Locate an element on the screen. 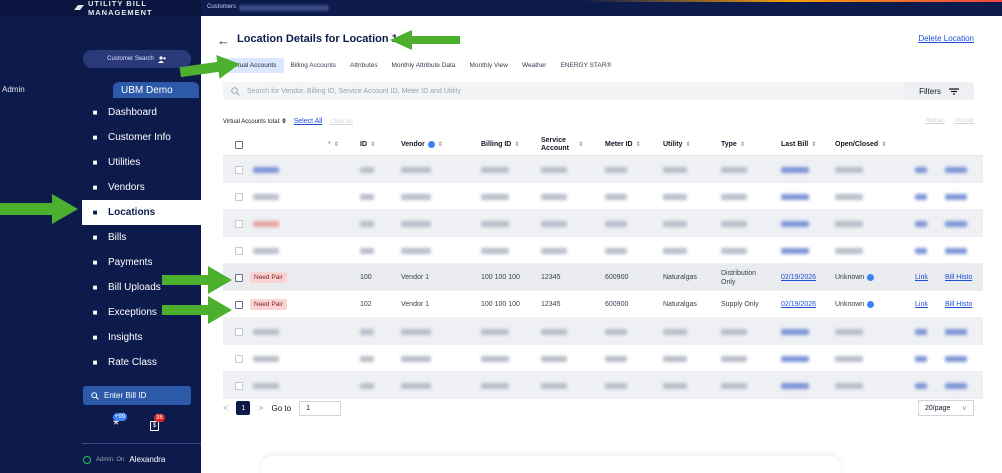  pagination: < 1 > Go to 1 is located at coordinates (282, 408).